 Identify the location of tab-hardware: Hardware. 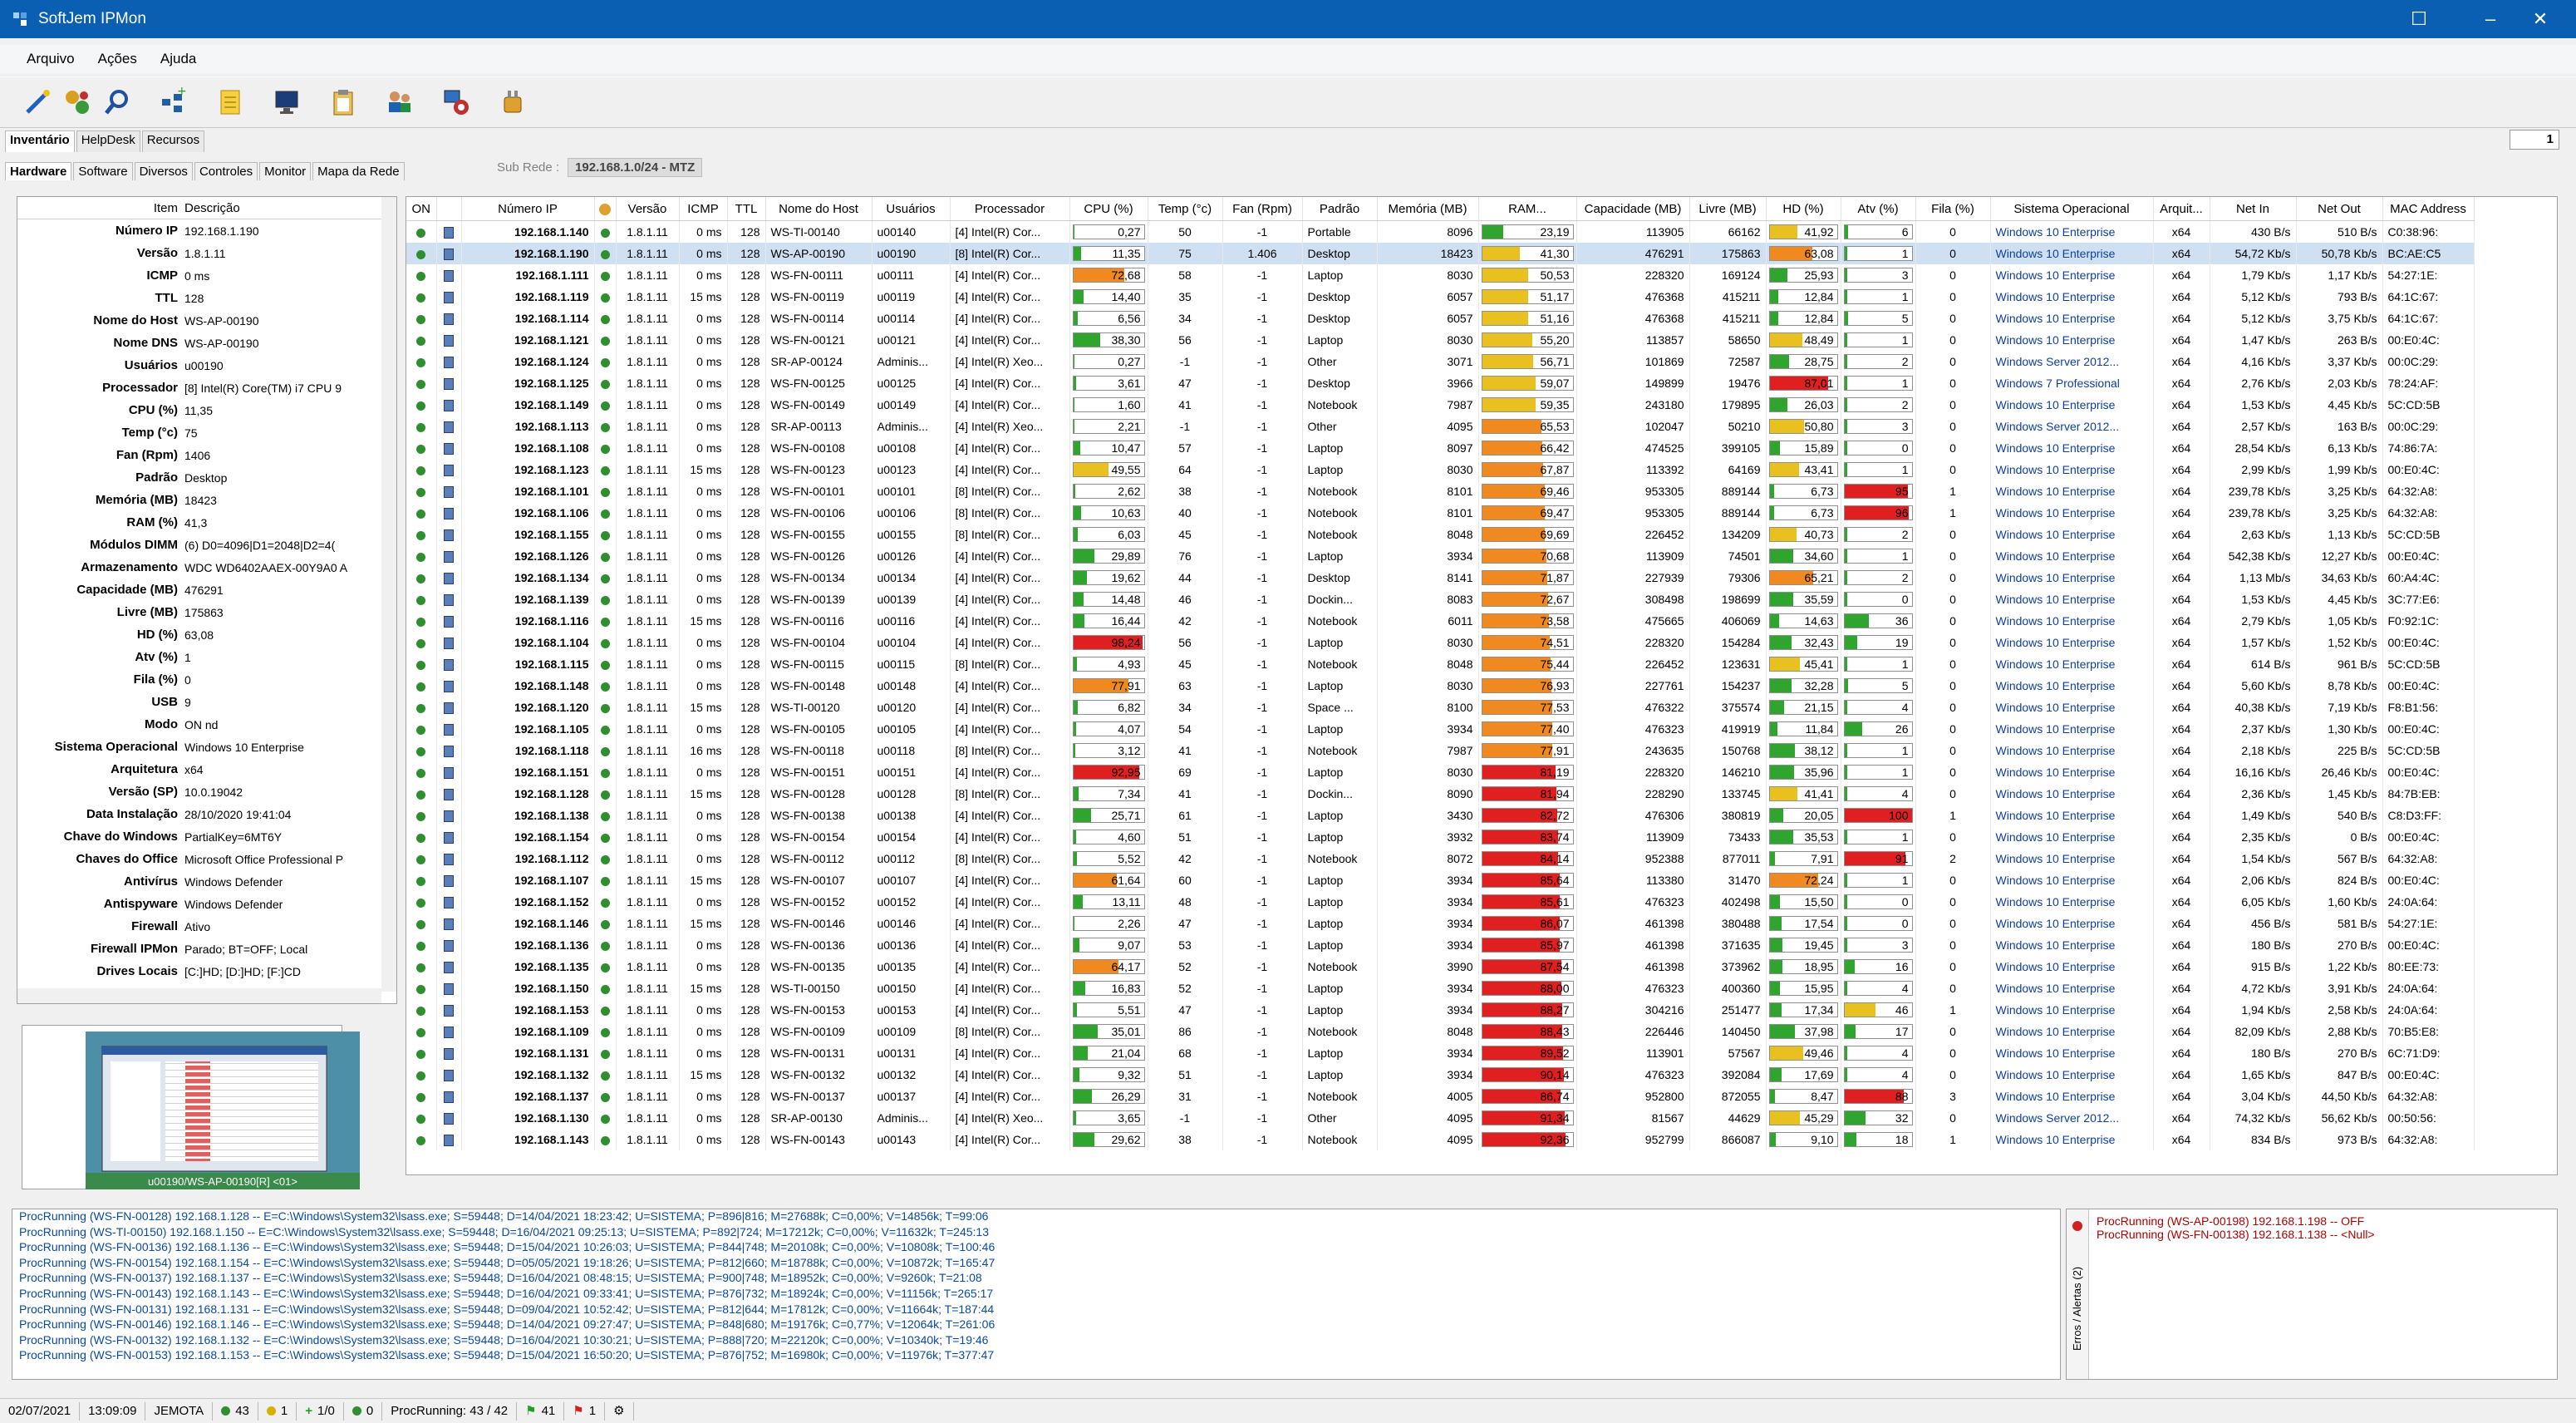
(38, 171).